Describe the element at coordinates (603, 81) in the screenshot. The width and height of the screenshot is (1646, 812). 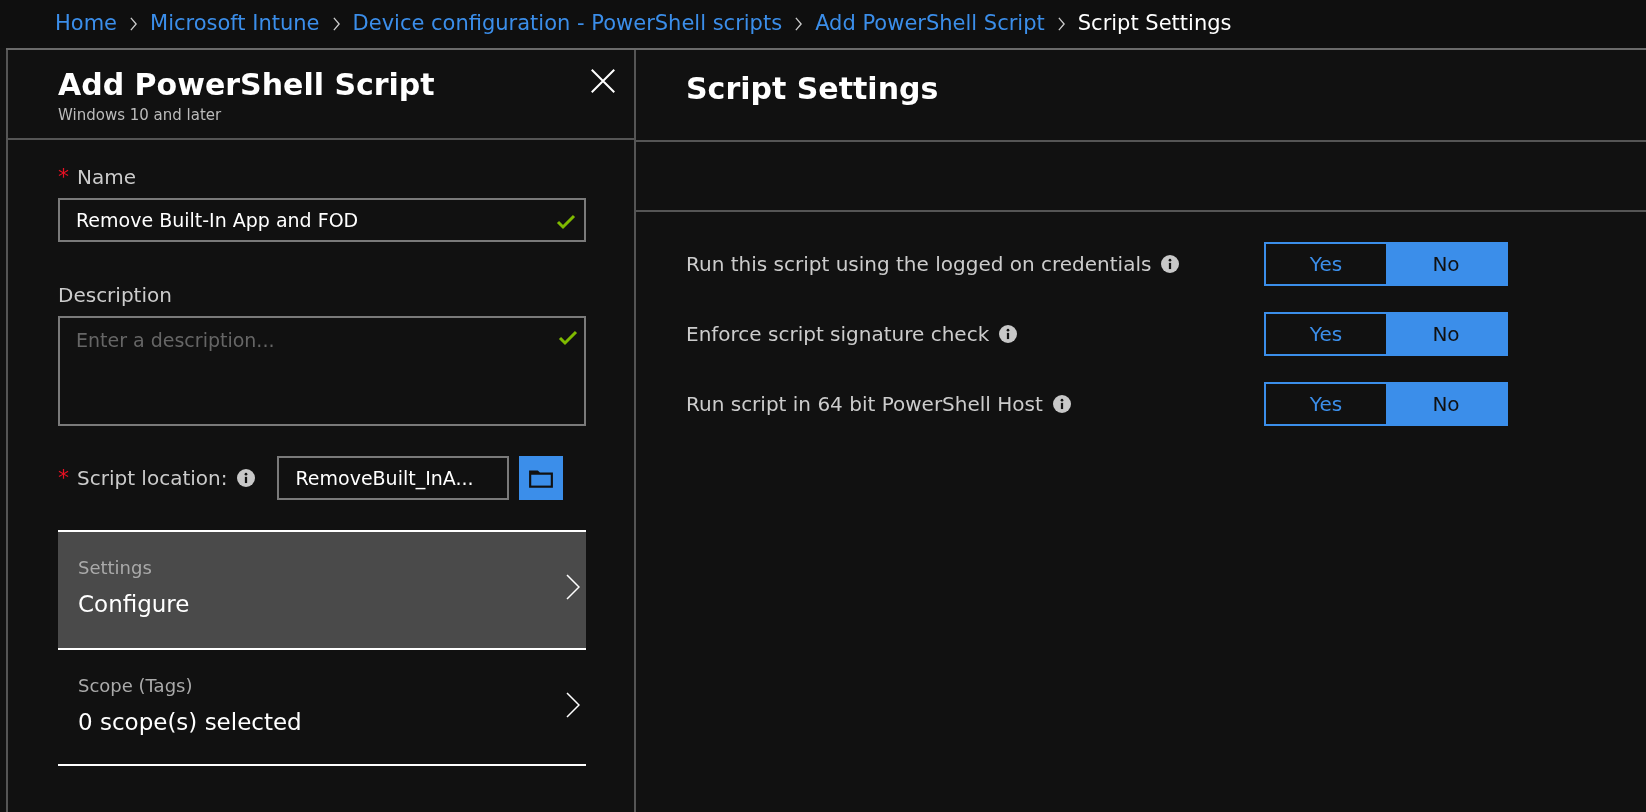
I see `close-icon` at that location.